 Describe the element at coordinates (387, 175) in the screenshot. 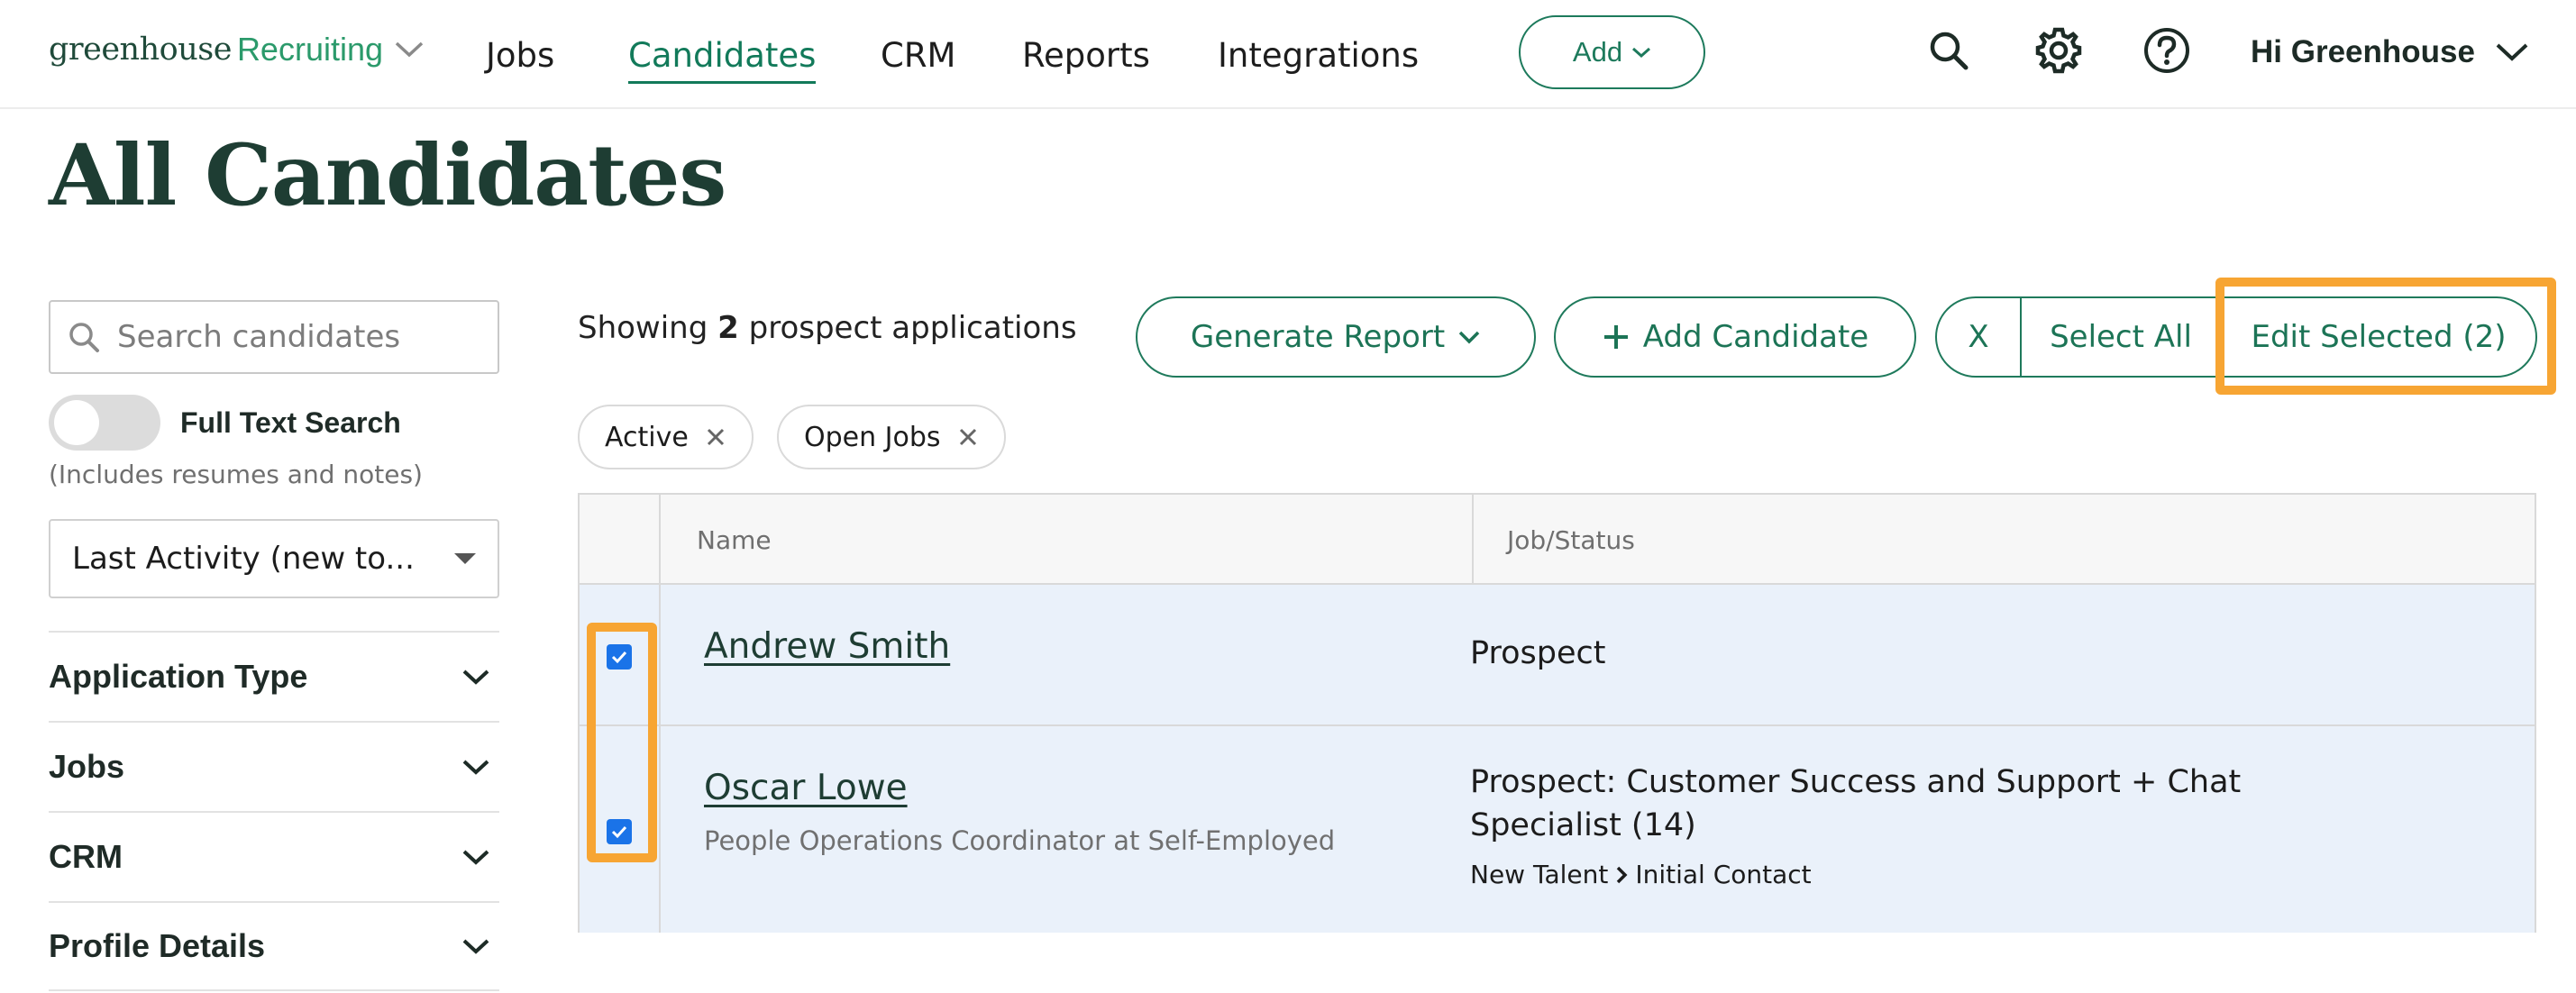

I see `page-title: All Candidates` at that location.